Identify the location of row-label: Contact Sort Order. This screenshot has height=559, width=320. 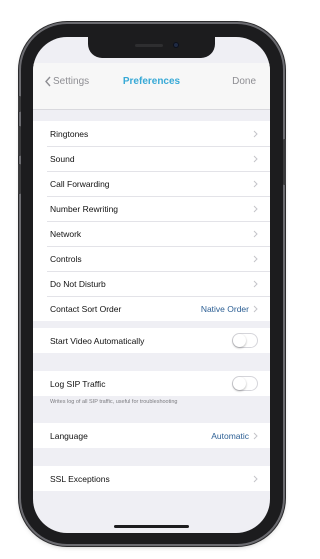
(86, 308).